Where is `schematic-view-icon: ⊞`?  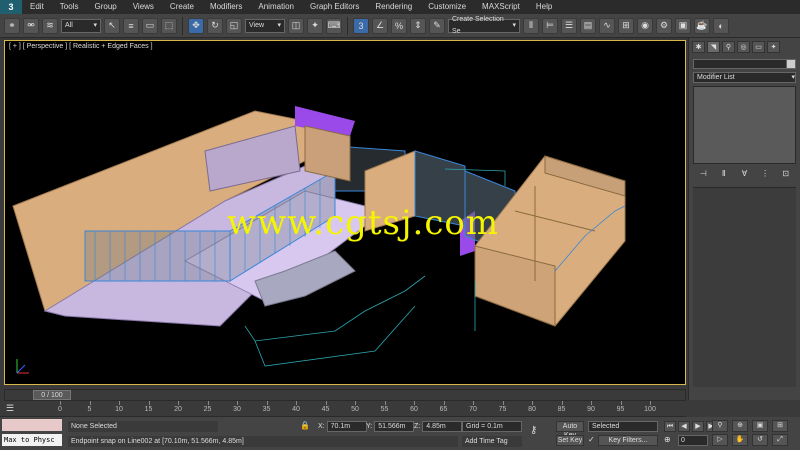 schematic-view-icon: ⊞ is located at coordinates (626, 25).